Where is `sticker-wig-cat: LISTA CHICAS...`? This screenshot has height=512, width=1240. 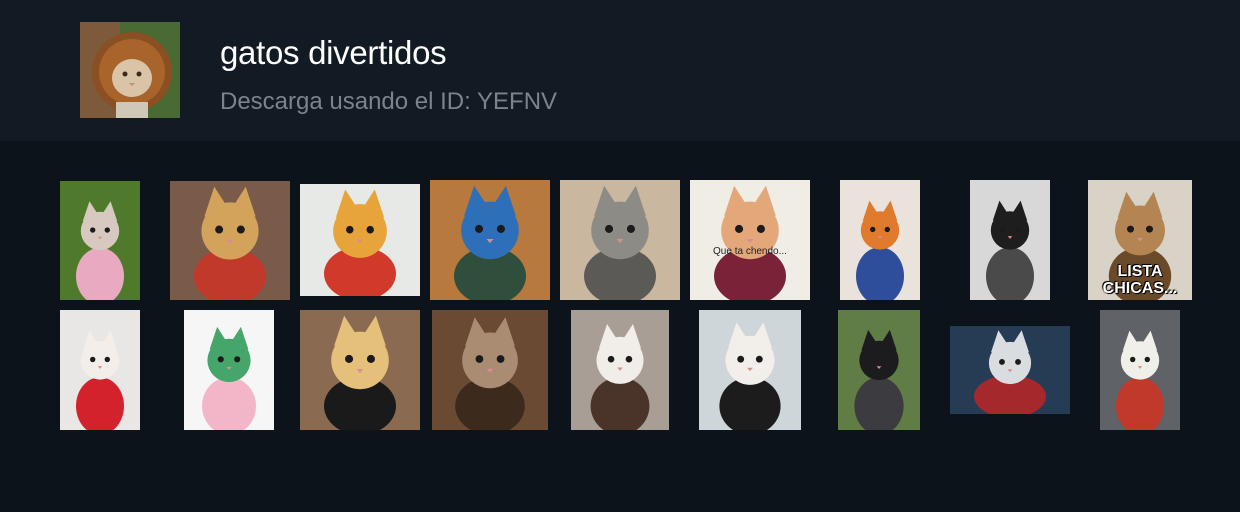 sticker-wig-cat: LISTA CHICAS... is located at coordinates (1140, 240).